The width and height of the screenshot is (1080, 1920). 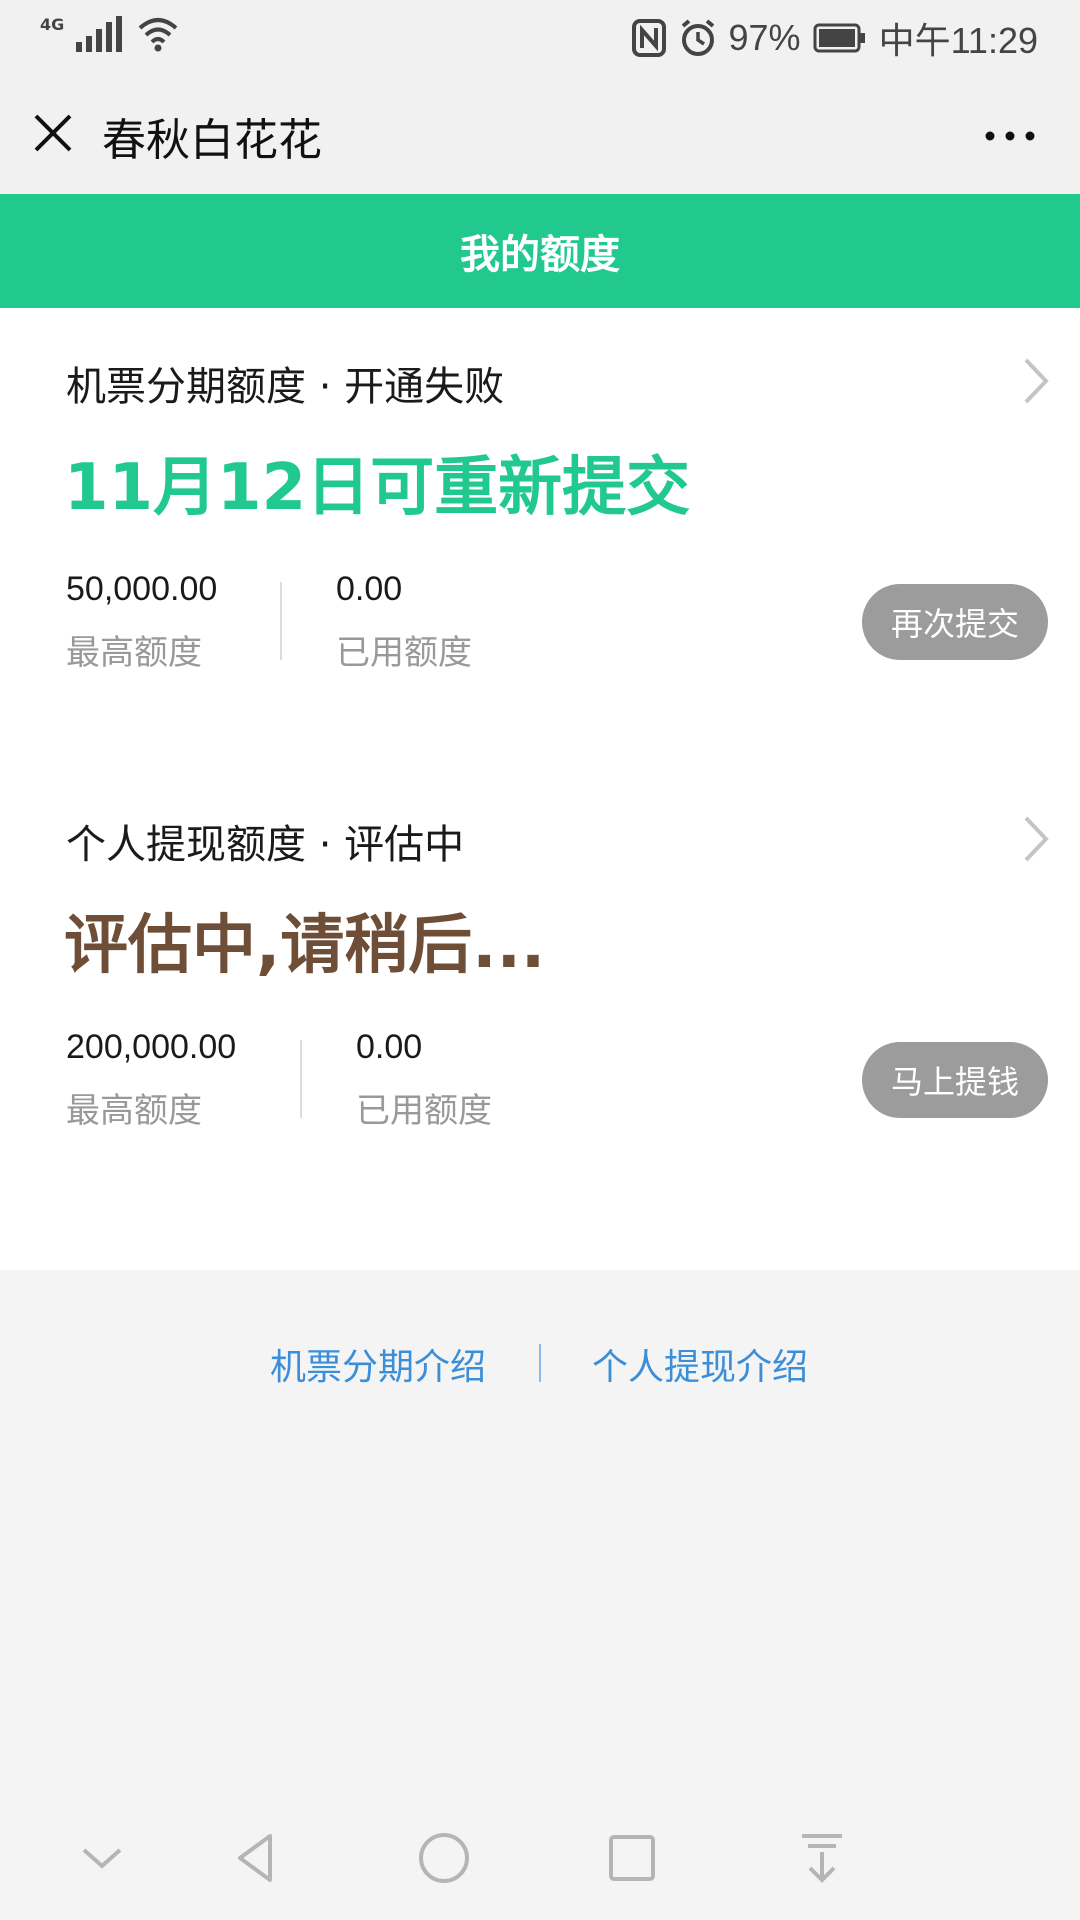 I want to click on page-header: 我的额度, so click(x=540, y=251).